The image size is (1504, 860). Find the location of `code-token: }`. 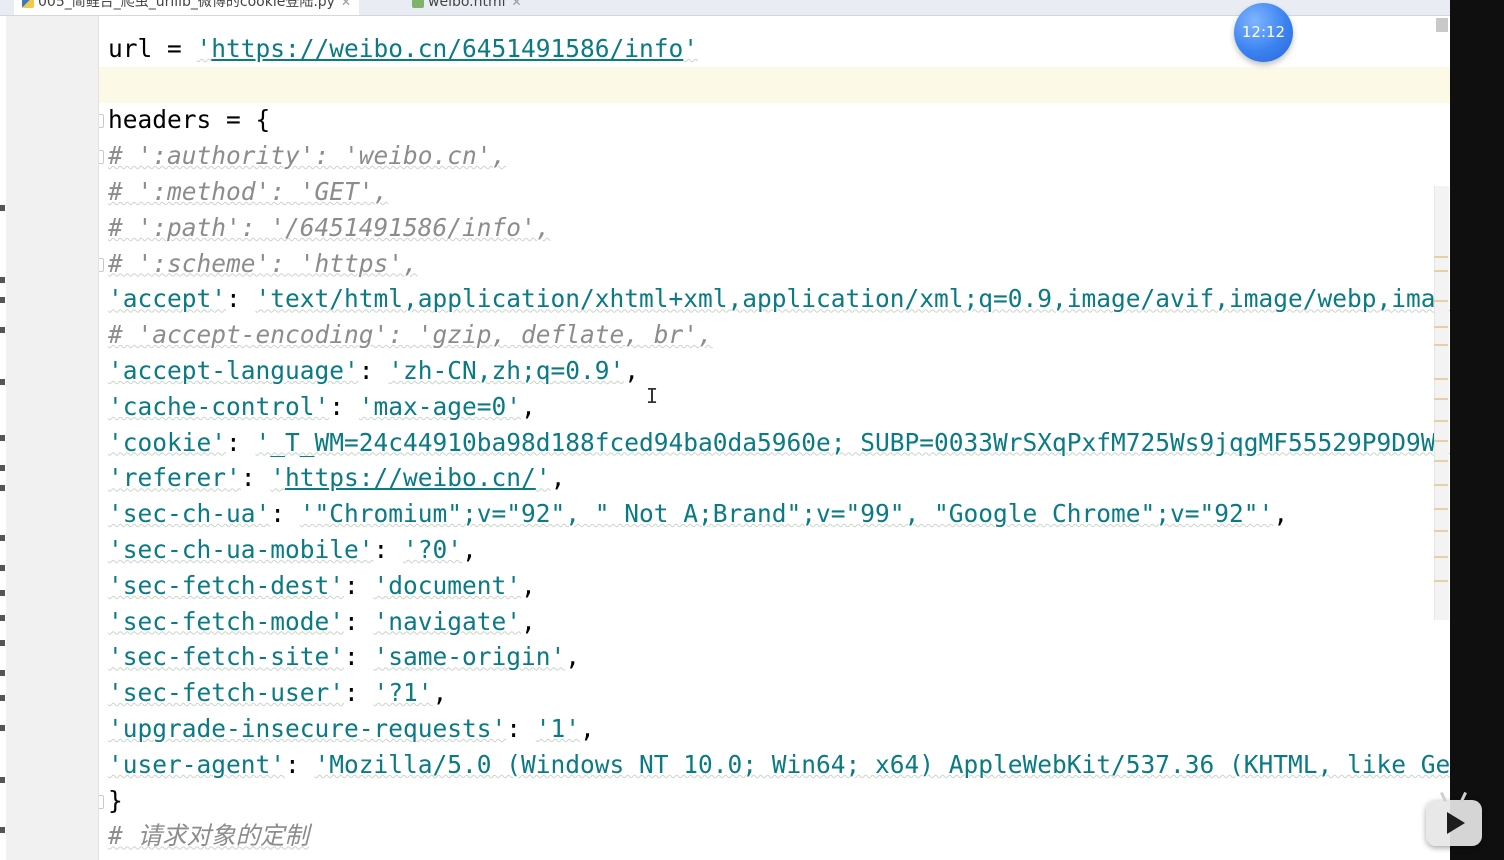

code-token: } is located at coordinates (115, 800).